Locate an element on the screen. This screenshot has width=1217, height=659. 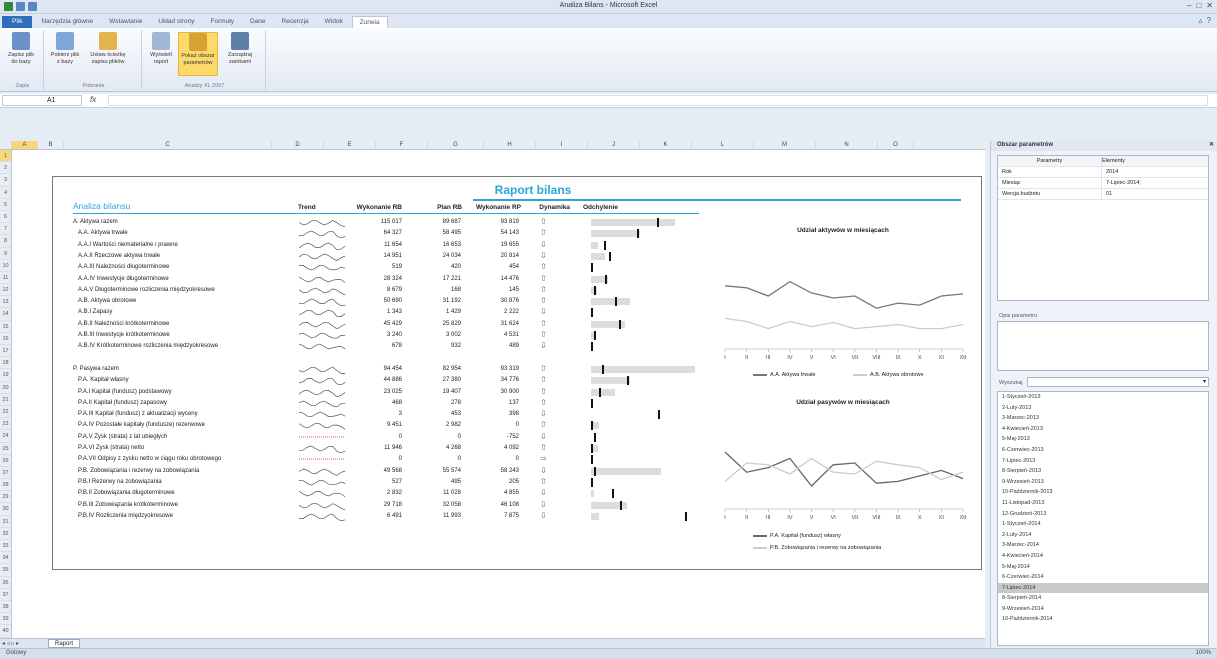
show-params-button: Pokaż obszar parametrów is located at coordinates (198, 54).